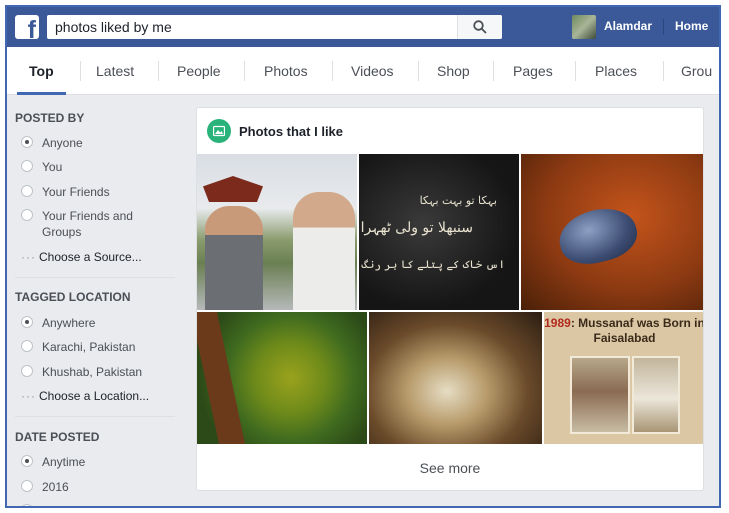  I want to click on poetry-line: بہکا تو بہت بہکا, so click(458, 200).